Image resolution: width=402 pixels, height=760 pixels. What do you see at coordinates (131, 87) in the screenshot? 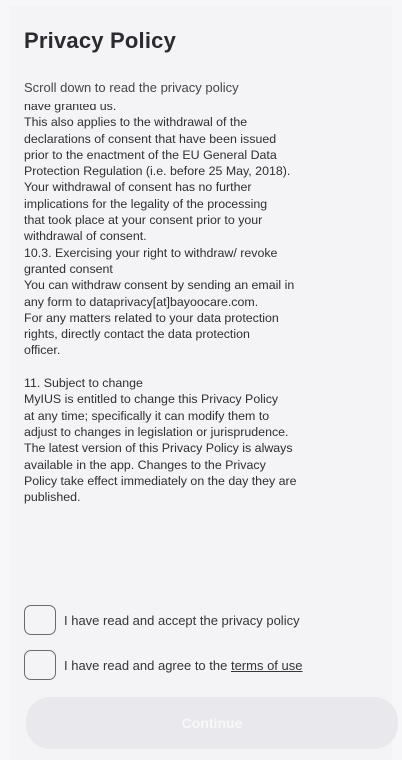
I see `page-subtitle: Scroll down to read the privacy policy` at bounding box center [131, 87].